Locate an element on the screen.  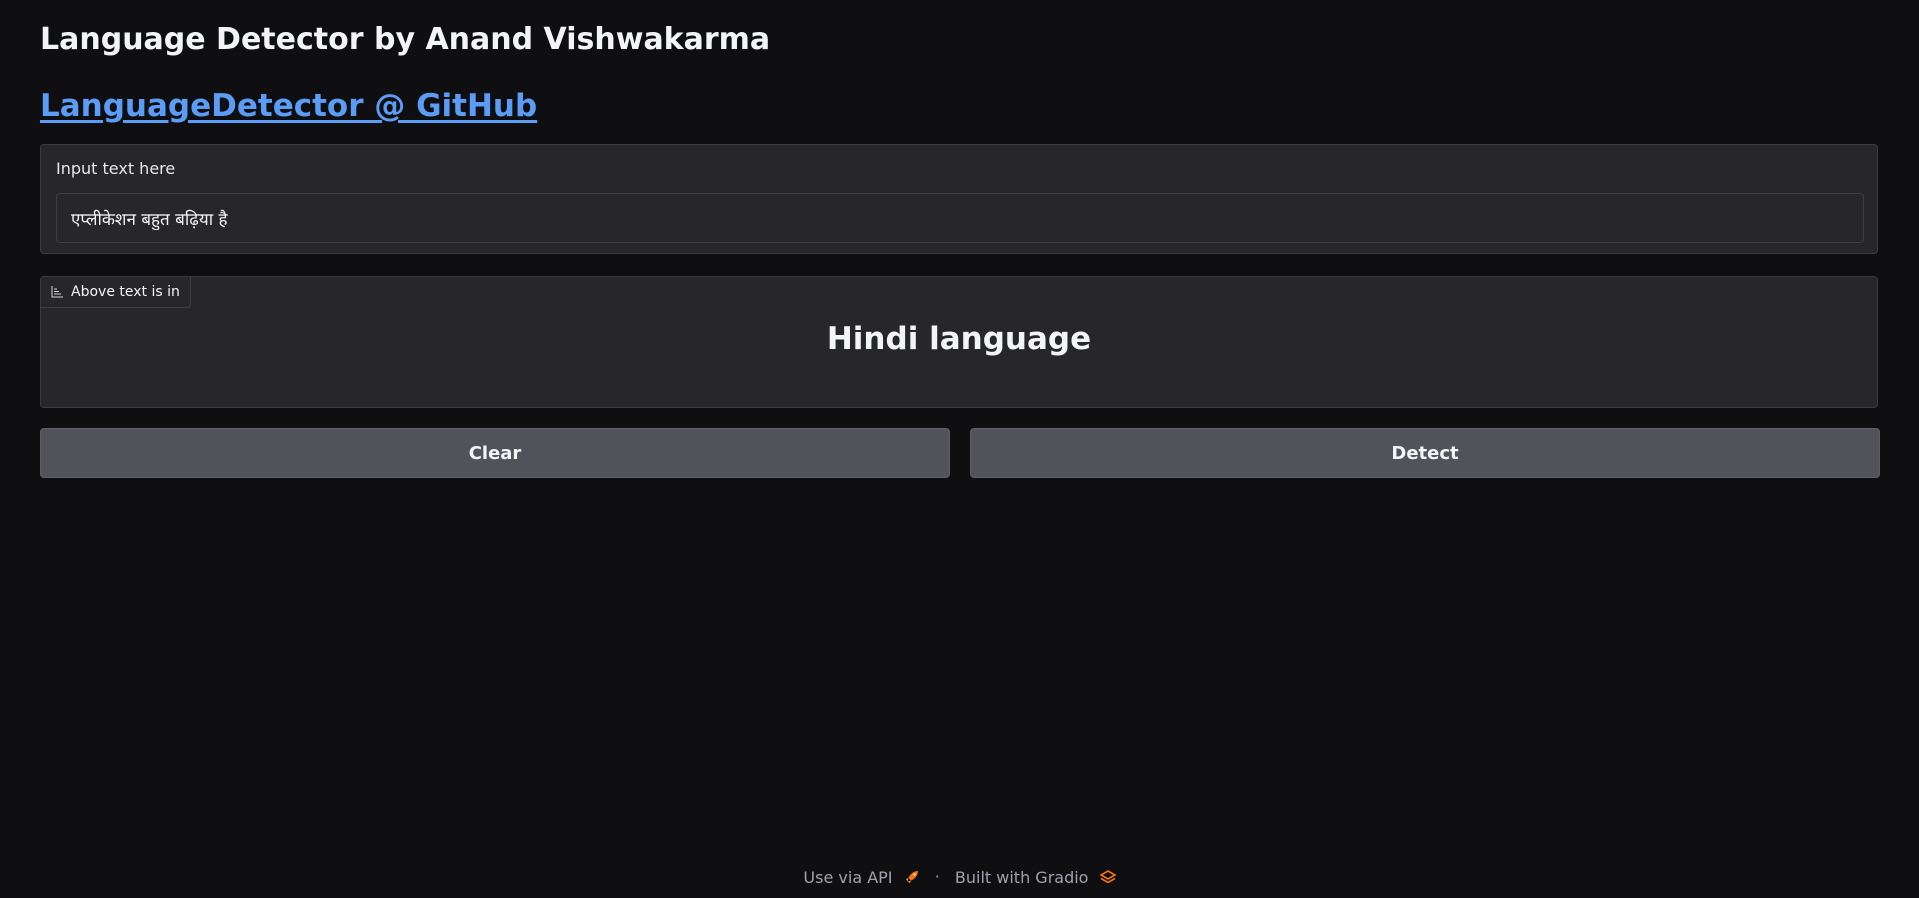
gradio-logo-icon is located at coordinates (1107, 877).